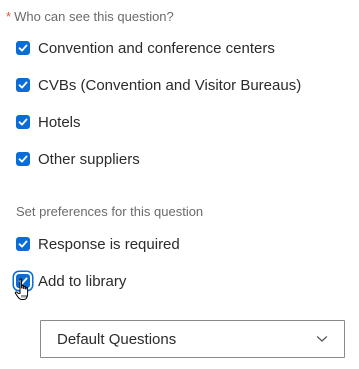  I want to click on visibility-heading: * Who can see this question?, so click(90, 16).